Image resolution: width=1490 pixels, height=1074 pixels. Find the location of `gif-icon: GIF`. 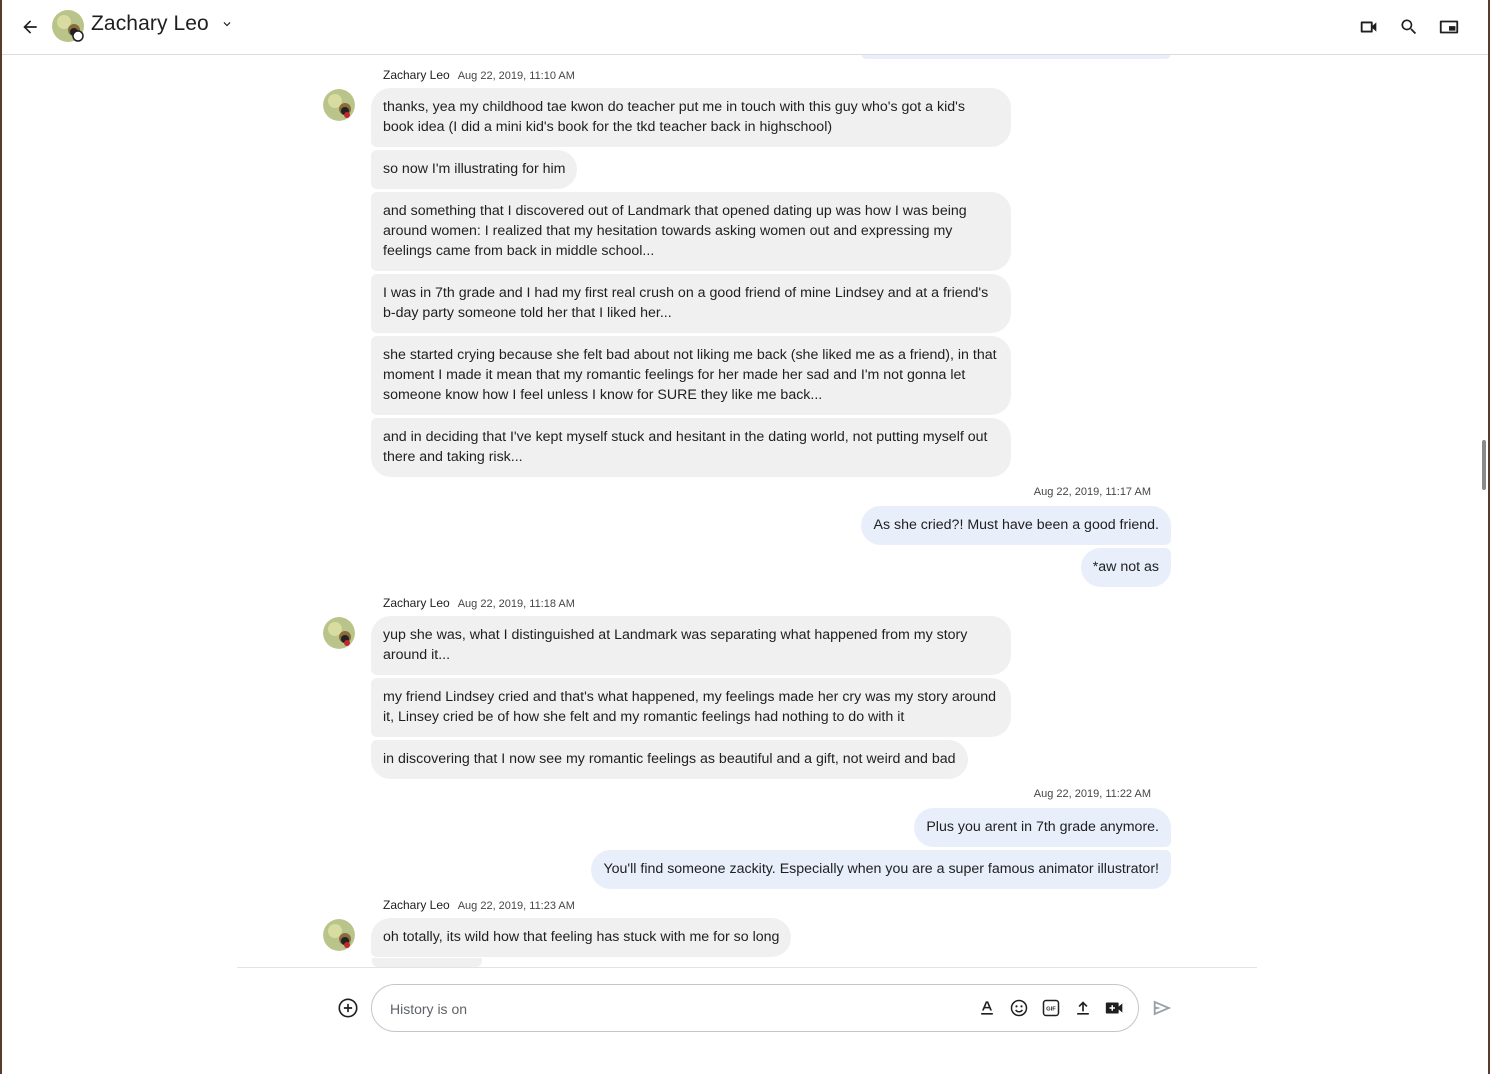

gif-icon: GIF is located at coordinates (1051, 1008).